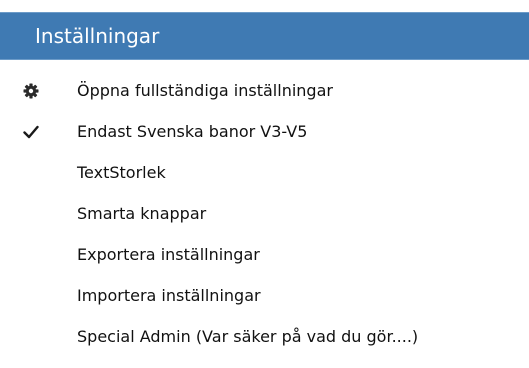  What do you see at coordinates (264, 36) in the screenshot?
I see `menu-header: Inställningar` at bounding box center [264, 36].